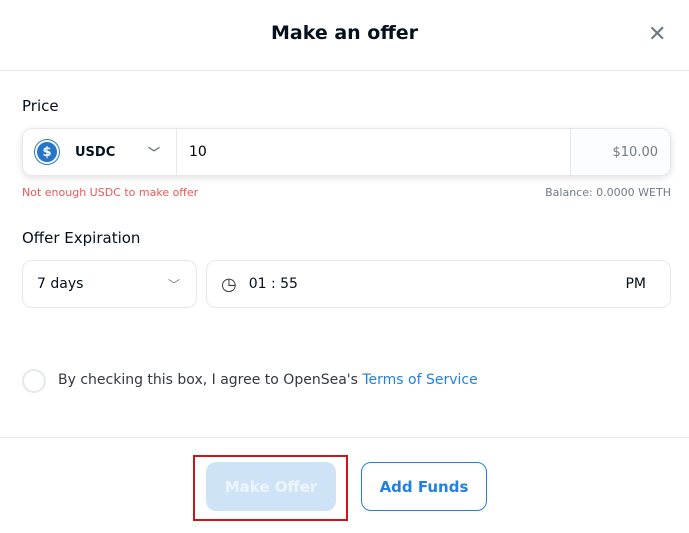  I want to click on time-input: ◷ 01 : 55 PM, so click(438, 284).